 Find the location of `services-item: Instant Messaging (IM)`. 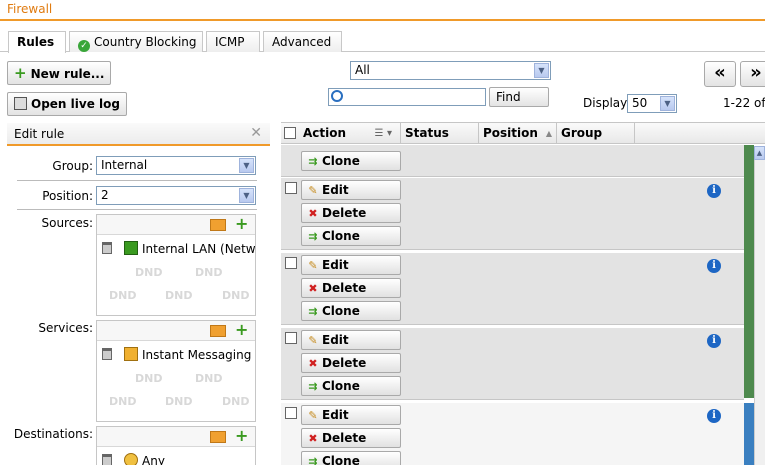

services-item: Instant Messaging (IM) is located at coordinates (198, 355).